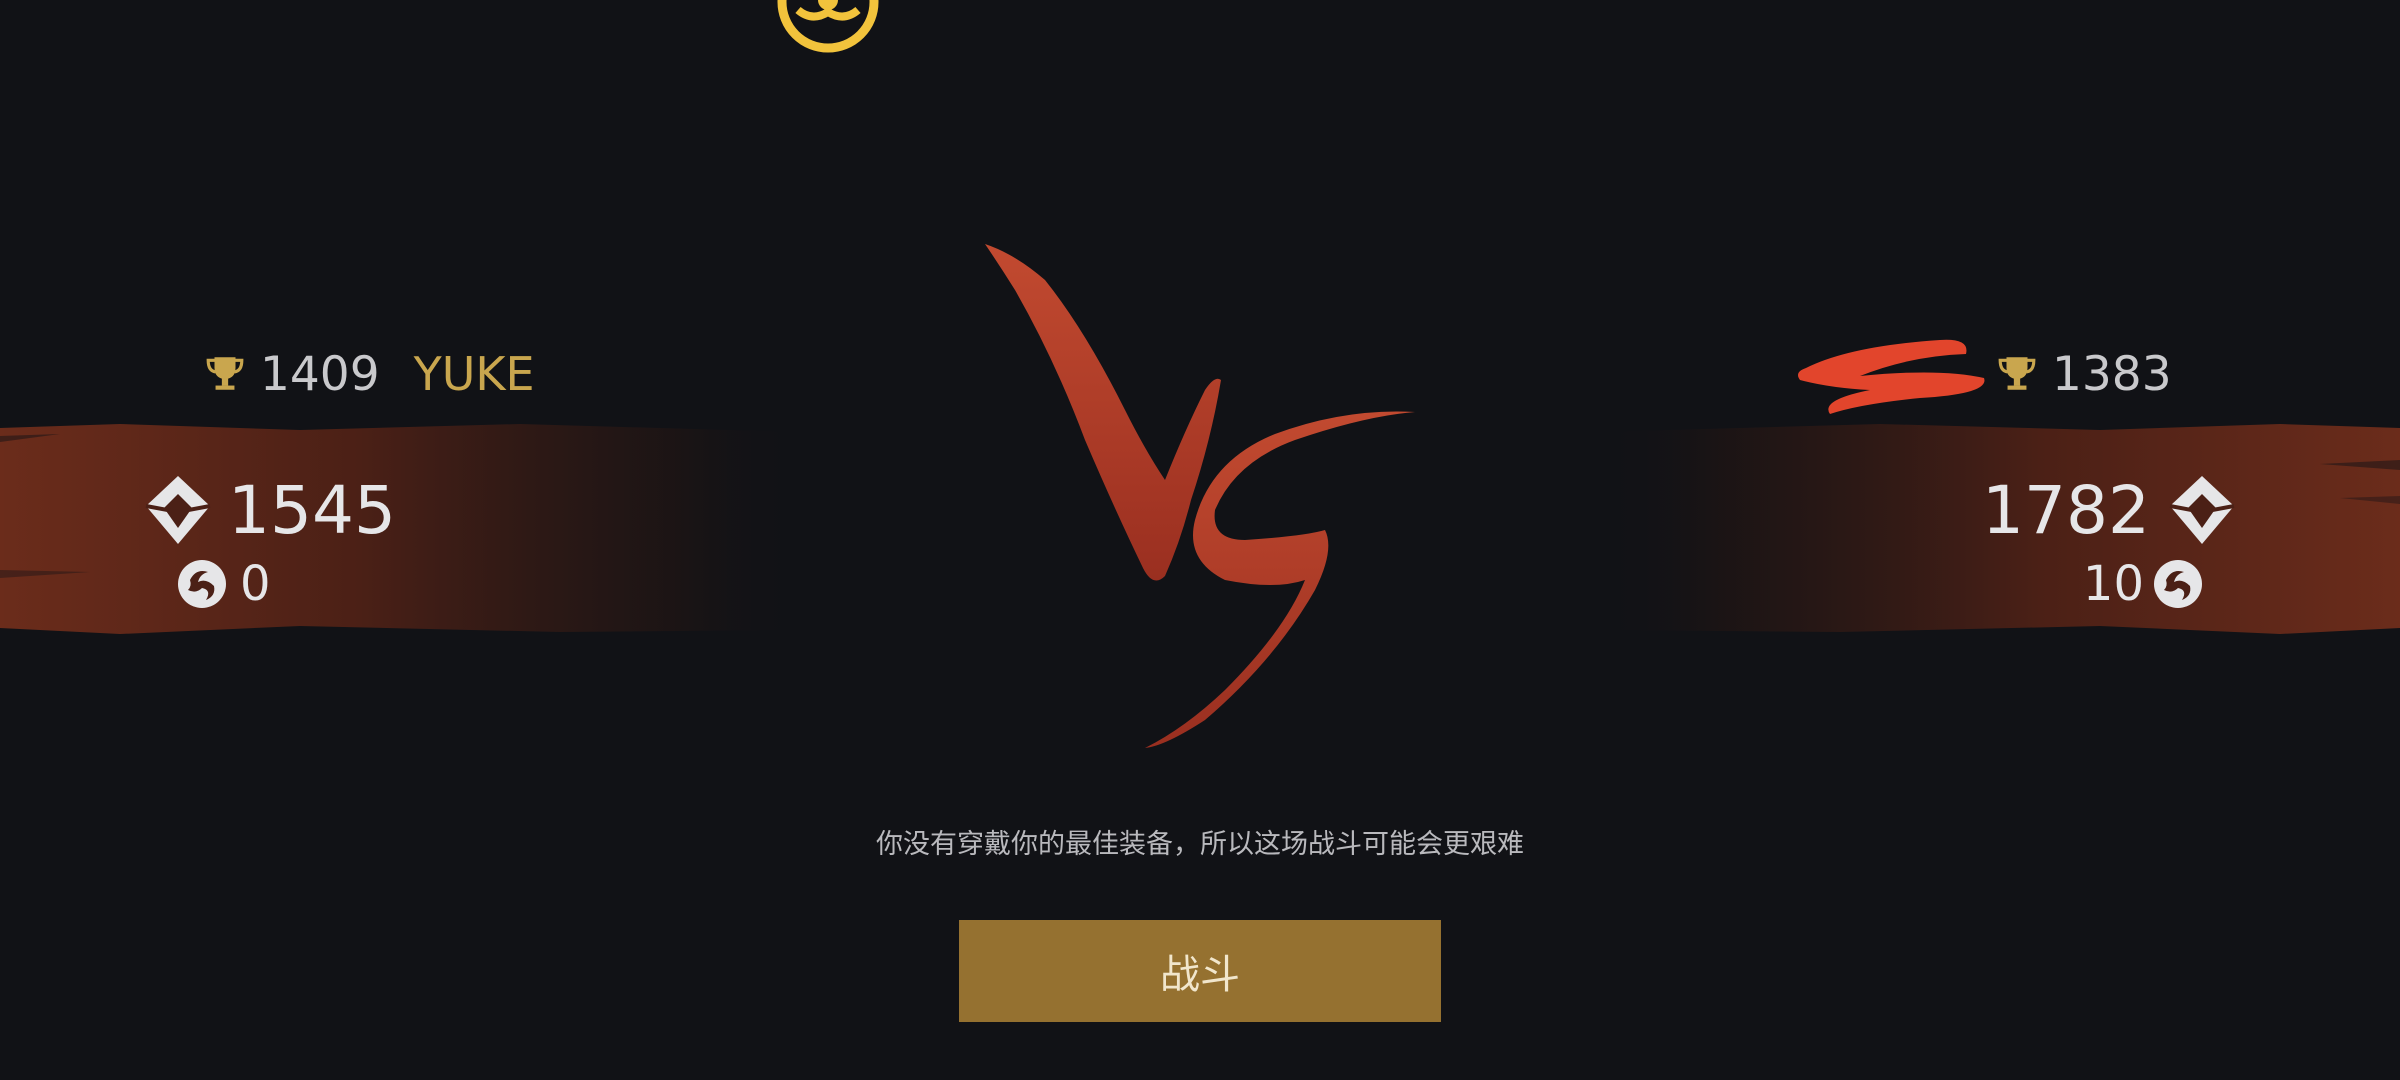  I want to click on opponent-rating: 1782, so click(2111, 510).